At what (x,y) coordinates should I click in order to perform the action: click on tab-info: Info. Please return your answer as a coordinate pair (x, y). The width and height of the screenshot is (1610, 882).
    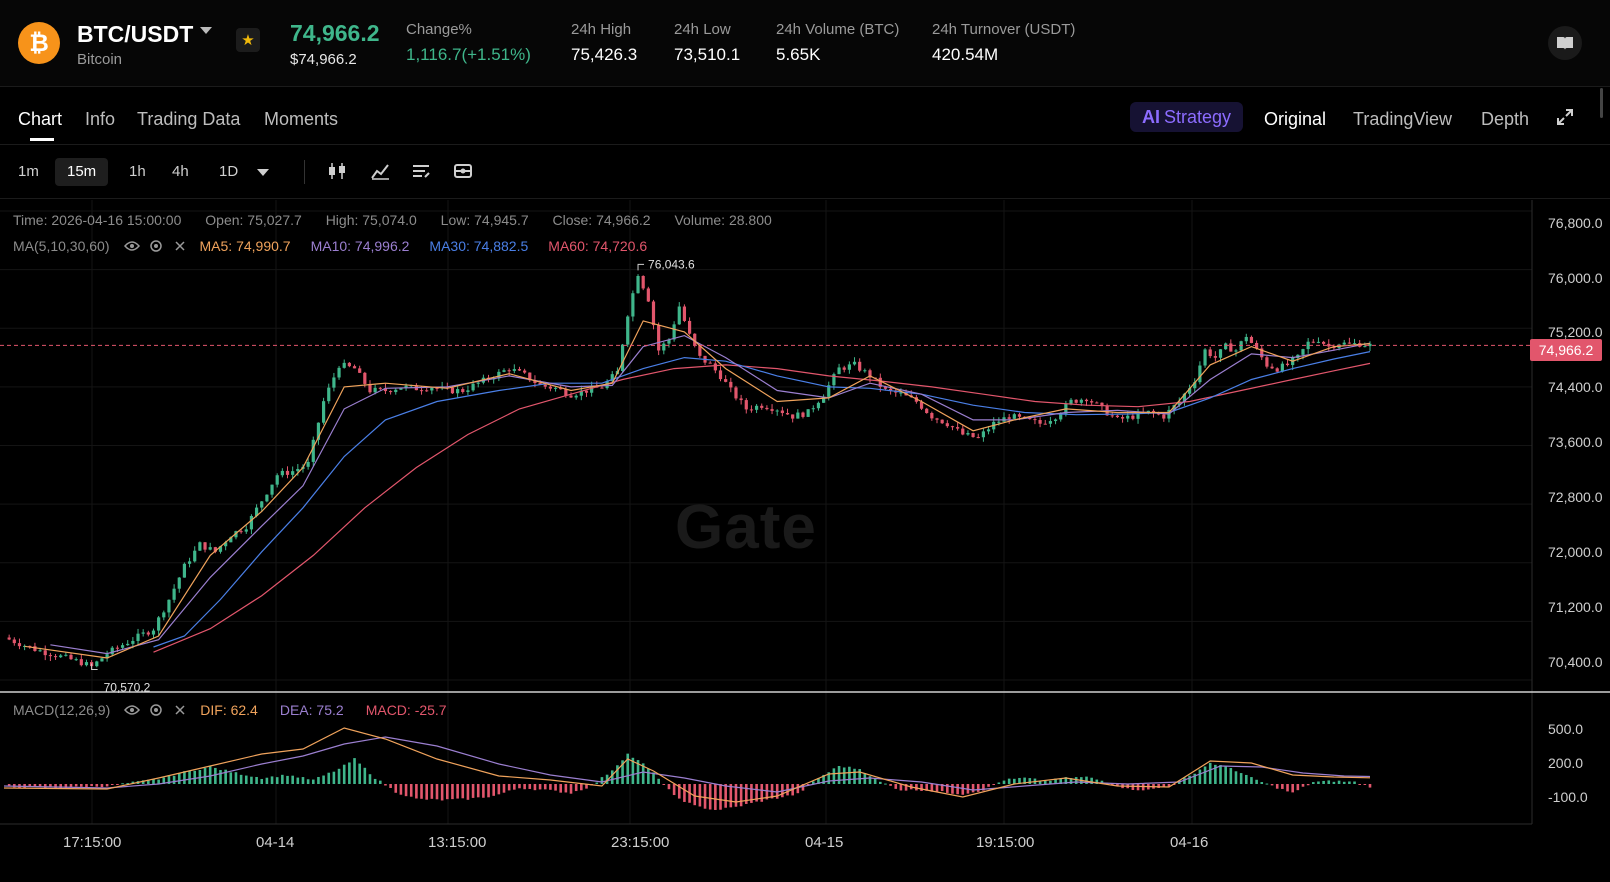
    Looking at the image, I should click on (100, 119).